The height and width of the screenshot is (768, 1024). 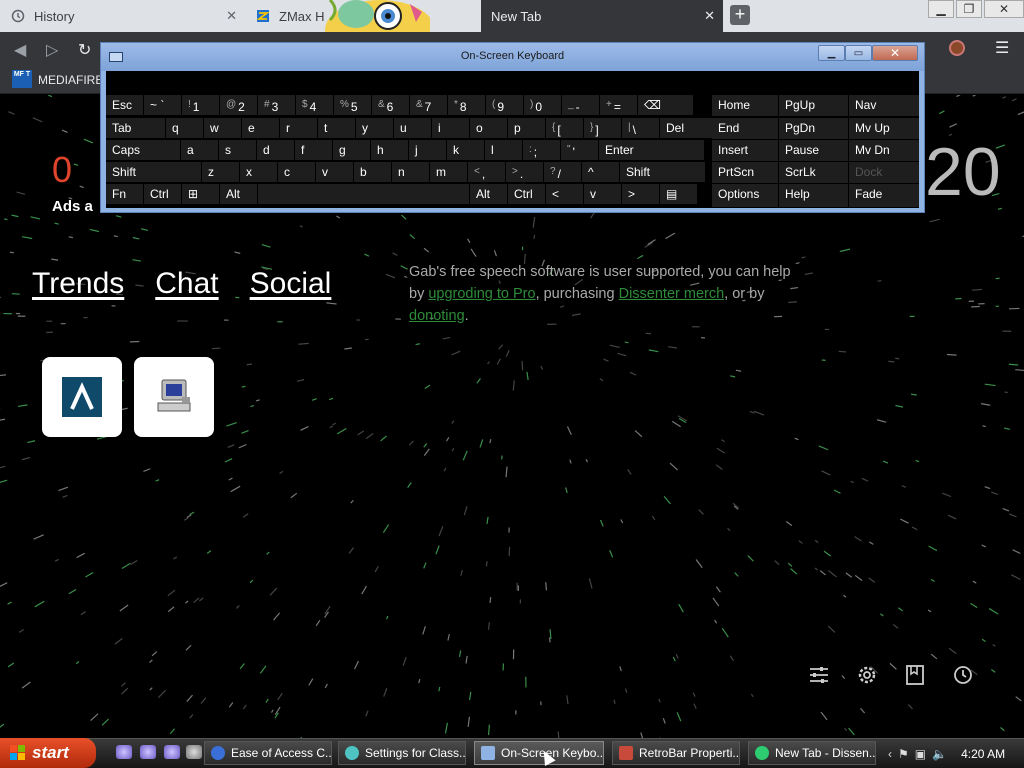 I want to click on osk-key: x, so click(x=258, y=172).